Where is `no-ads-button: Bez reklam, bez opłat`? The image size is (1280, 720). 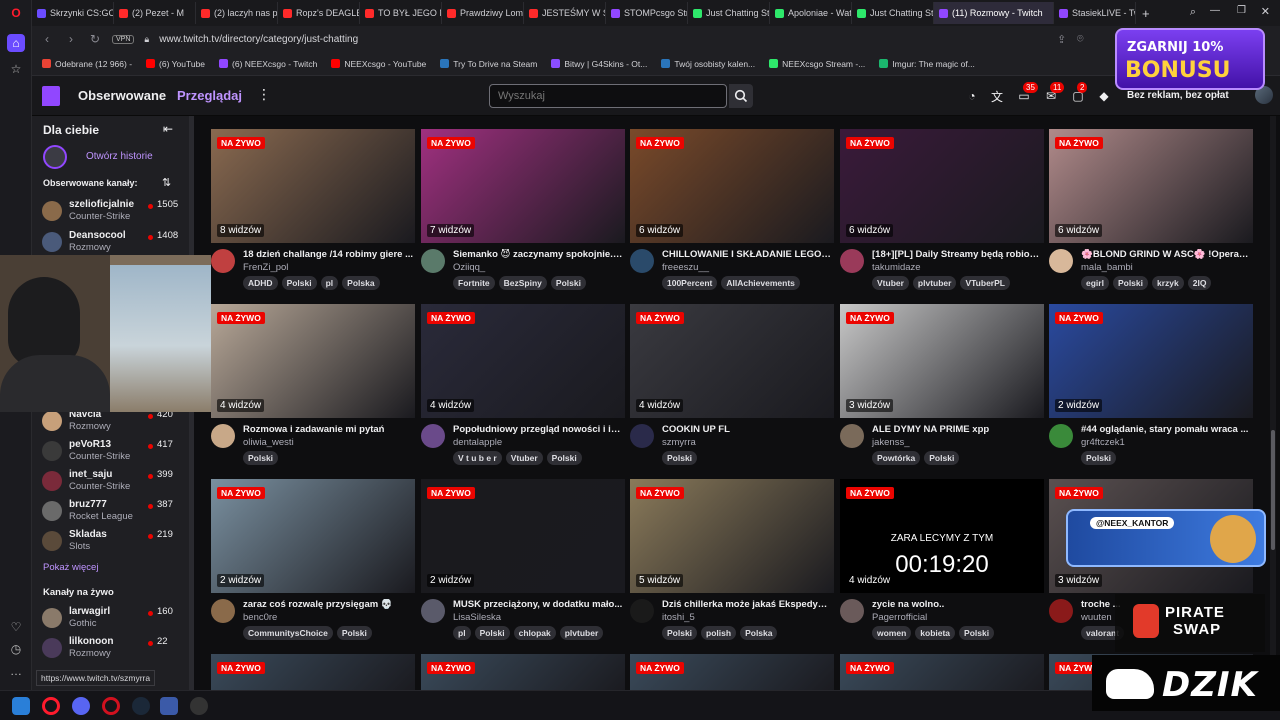
no-ads-button: Bez reklam, bez opłat is located at coordinates (1178, 95).